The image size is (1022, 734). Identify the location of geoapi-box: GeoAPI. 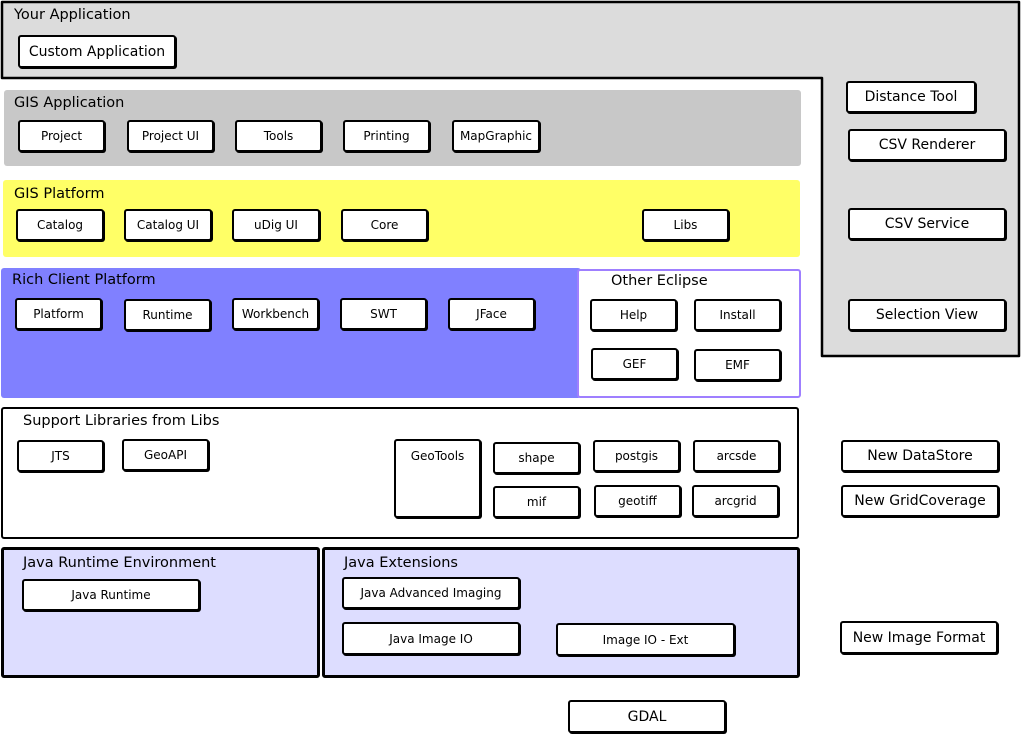
(165, 455).